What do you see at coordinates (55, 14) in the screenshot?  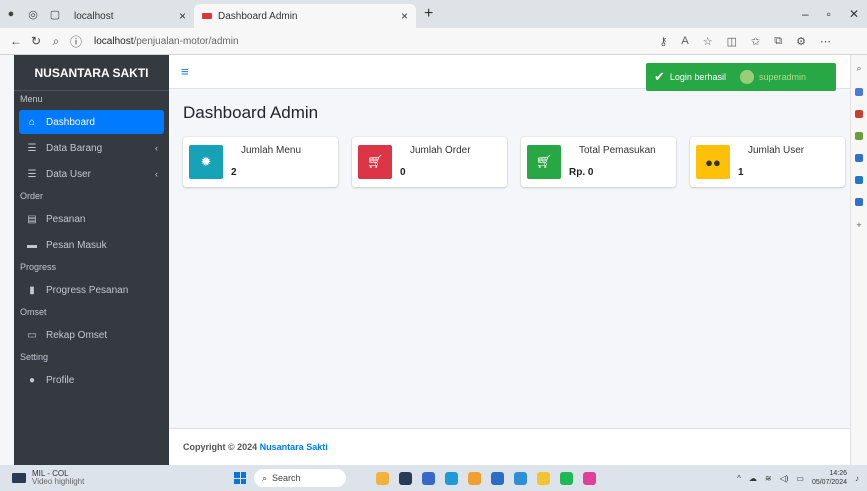 I see `tab-actions-icon: ▢` at bounding box center [55, 14].